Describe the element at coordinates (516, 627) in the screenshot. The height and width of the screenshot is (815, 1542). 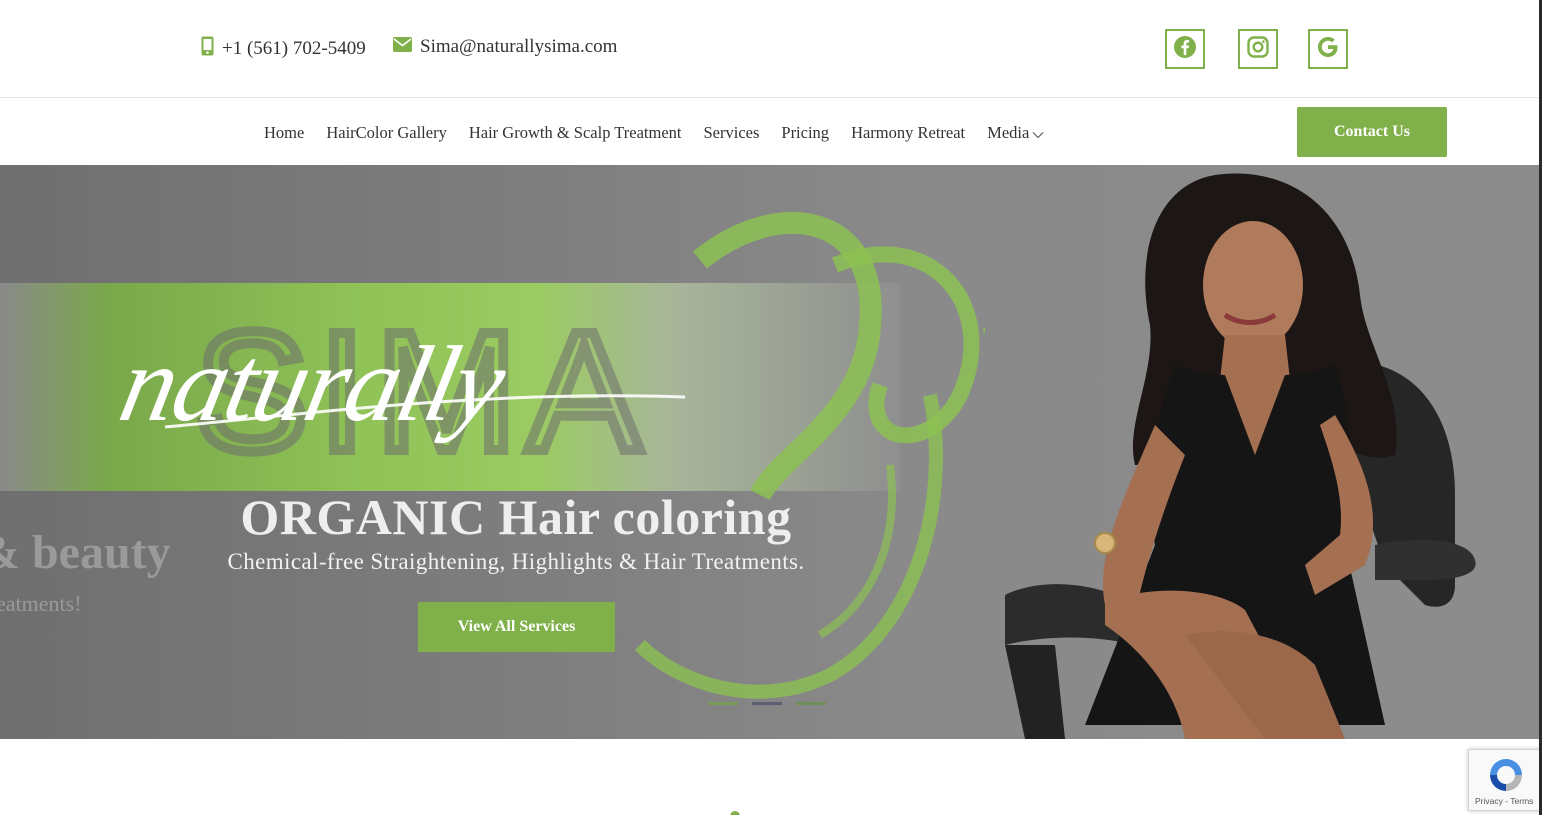
I see `view-all-services-button: View All Services` at that location.